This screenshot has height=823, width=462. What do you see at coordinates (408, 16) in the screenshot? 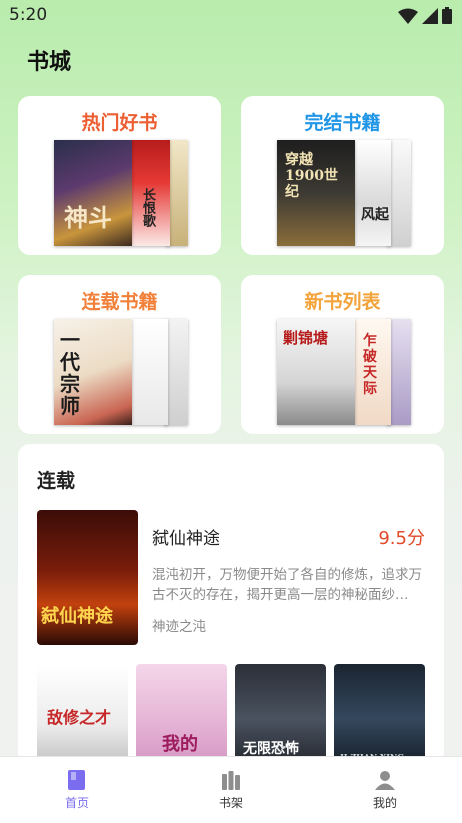
I see `wifi-icon` at bounding box center [408, 16].